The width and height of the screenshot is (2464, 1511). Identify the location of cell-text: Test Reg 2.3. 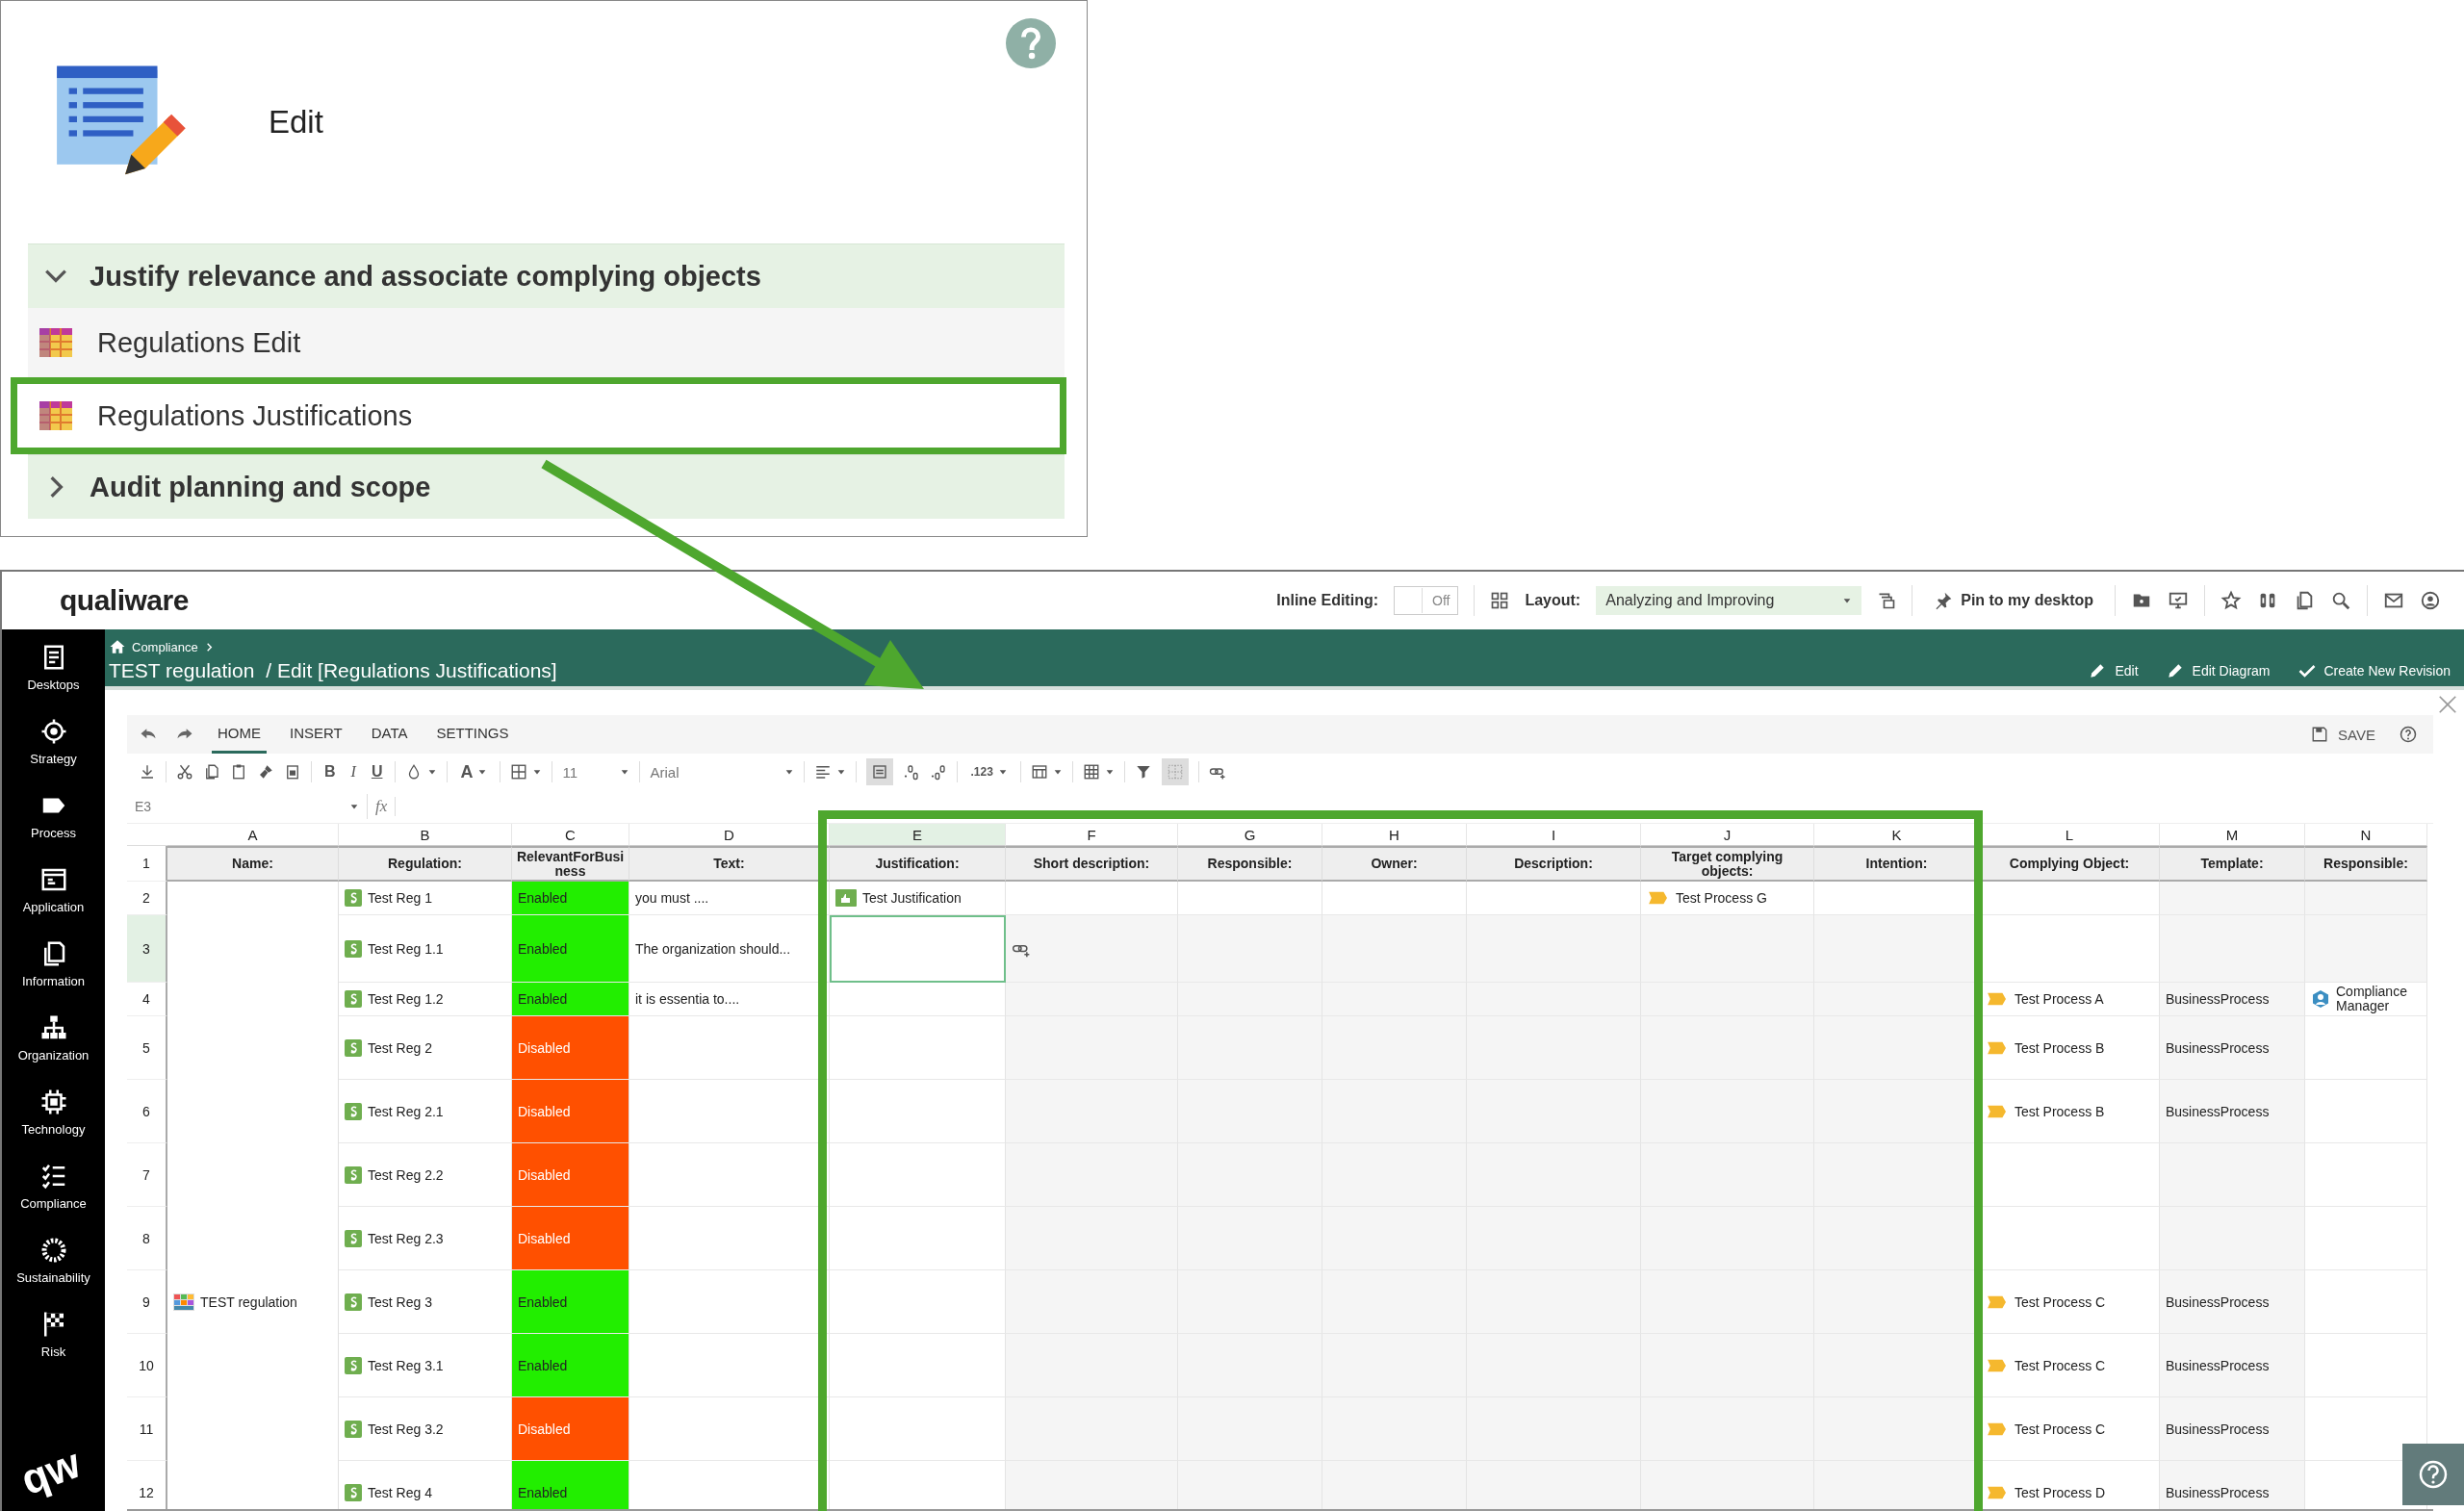
(406, 1238).